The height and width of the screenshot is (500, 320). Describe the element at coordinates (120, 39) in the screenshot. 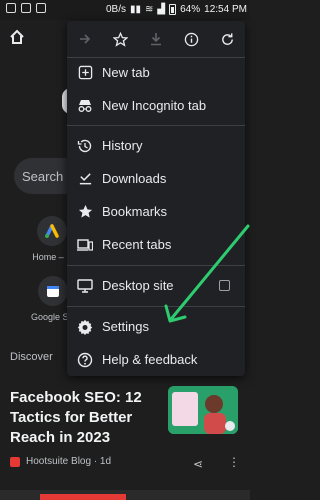

I see `bookmark-star-icon` at that location.